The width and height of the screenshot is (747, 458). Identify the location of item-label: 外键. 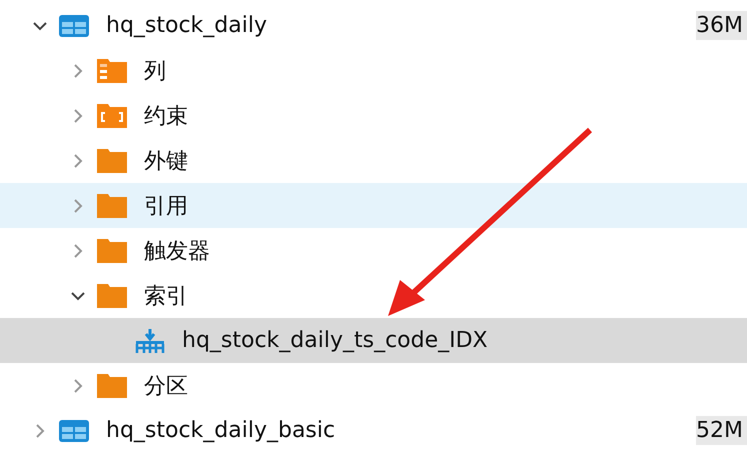
(166, 162).